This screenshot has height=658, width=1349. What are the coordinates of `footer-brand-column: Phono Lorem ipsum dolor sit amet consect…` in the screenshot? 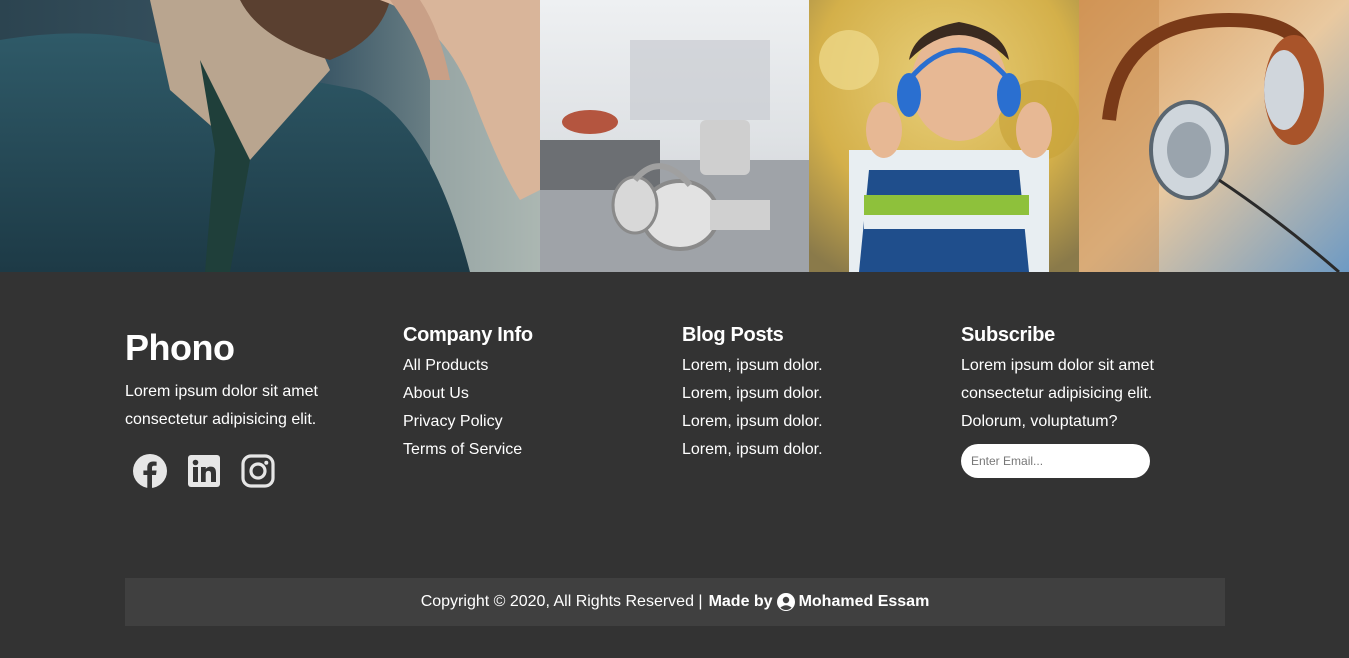 It's located at (250, 405).